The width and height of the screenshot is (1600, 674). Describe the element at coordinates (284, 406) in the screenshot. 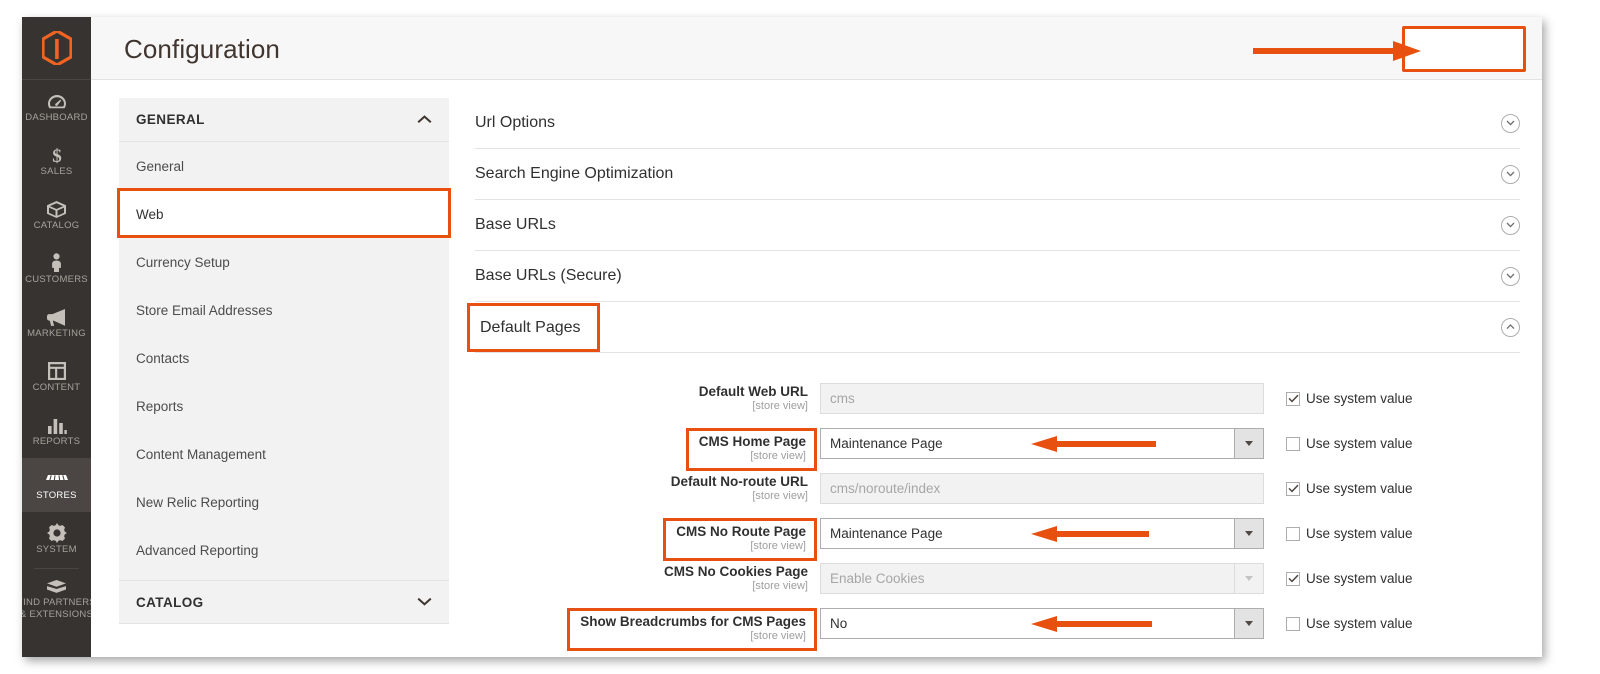

I see `sidebar-item-reports: Reports` at that location.